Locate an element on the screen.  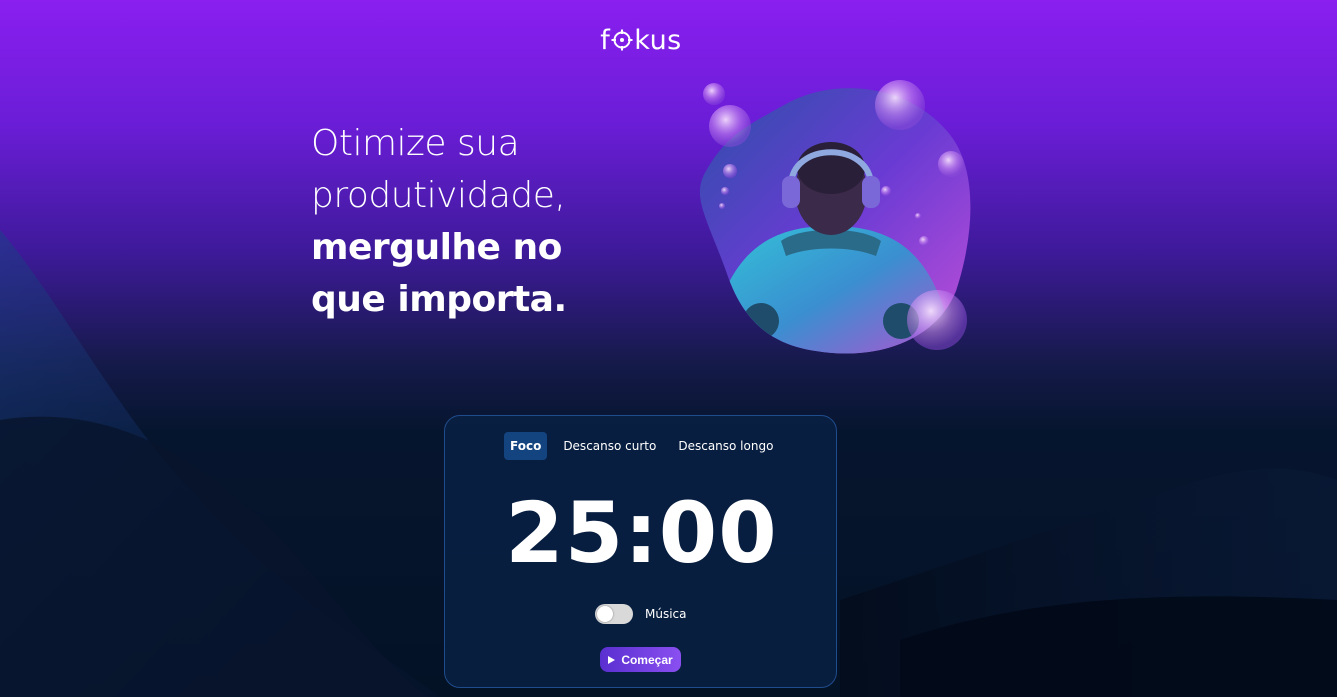
headline-line-4: que importa. is located at coordinates (439, 299).